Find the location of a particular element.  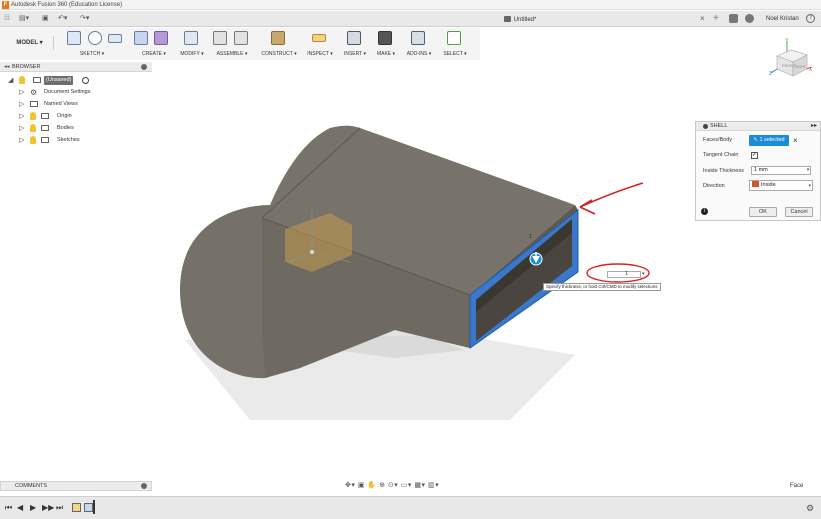

scripts-icon is located at coordinates (418, 38).